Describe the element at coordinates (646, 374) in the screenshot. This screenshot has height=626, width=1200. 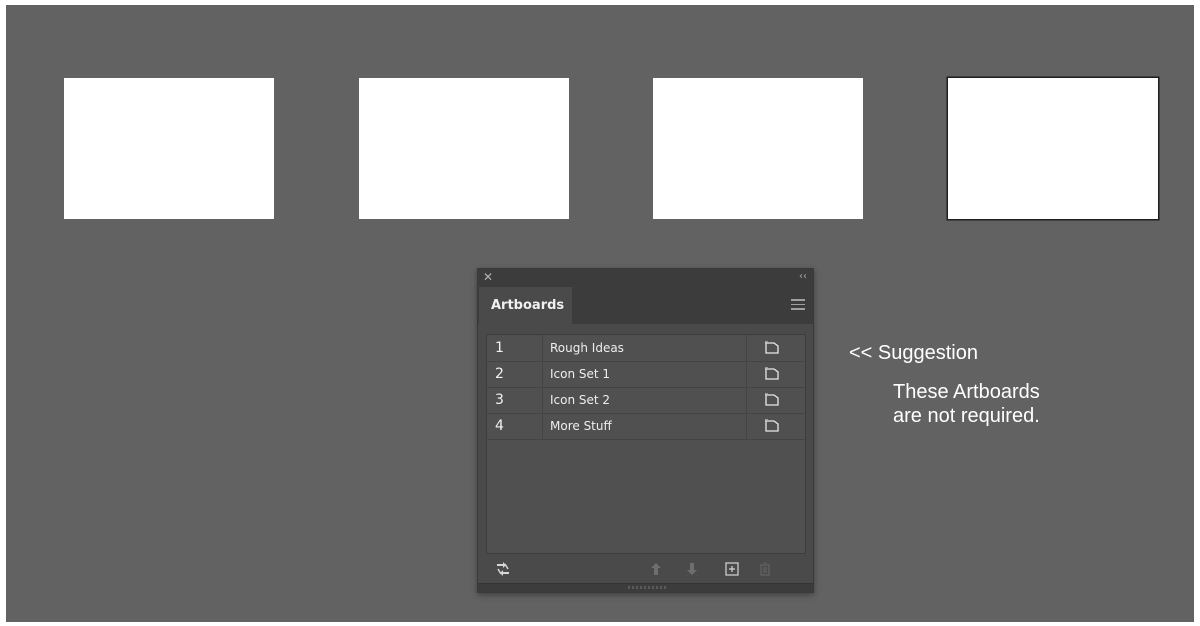
I see `list-item: 2 Icon Set 1` at that location.